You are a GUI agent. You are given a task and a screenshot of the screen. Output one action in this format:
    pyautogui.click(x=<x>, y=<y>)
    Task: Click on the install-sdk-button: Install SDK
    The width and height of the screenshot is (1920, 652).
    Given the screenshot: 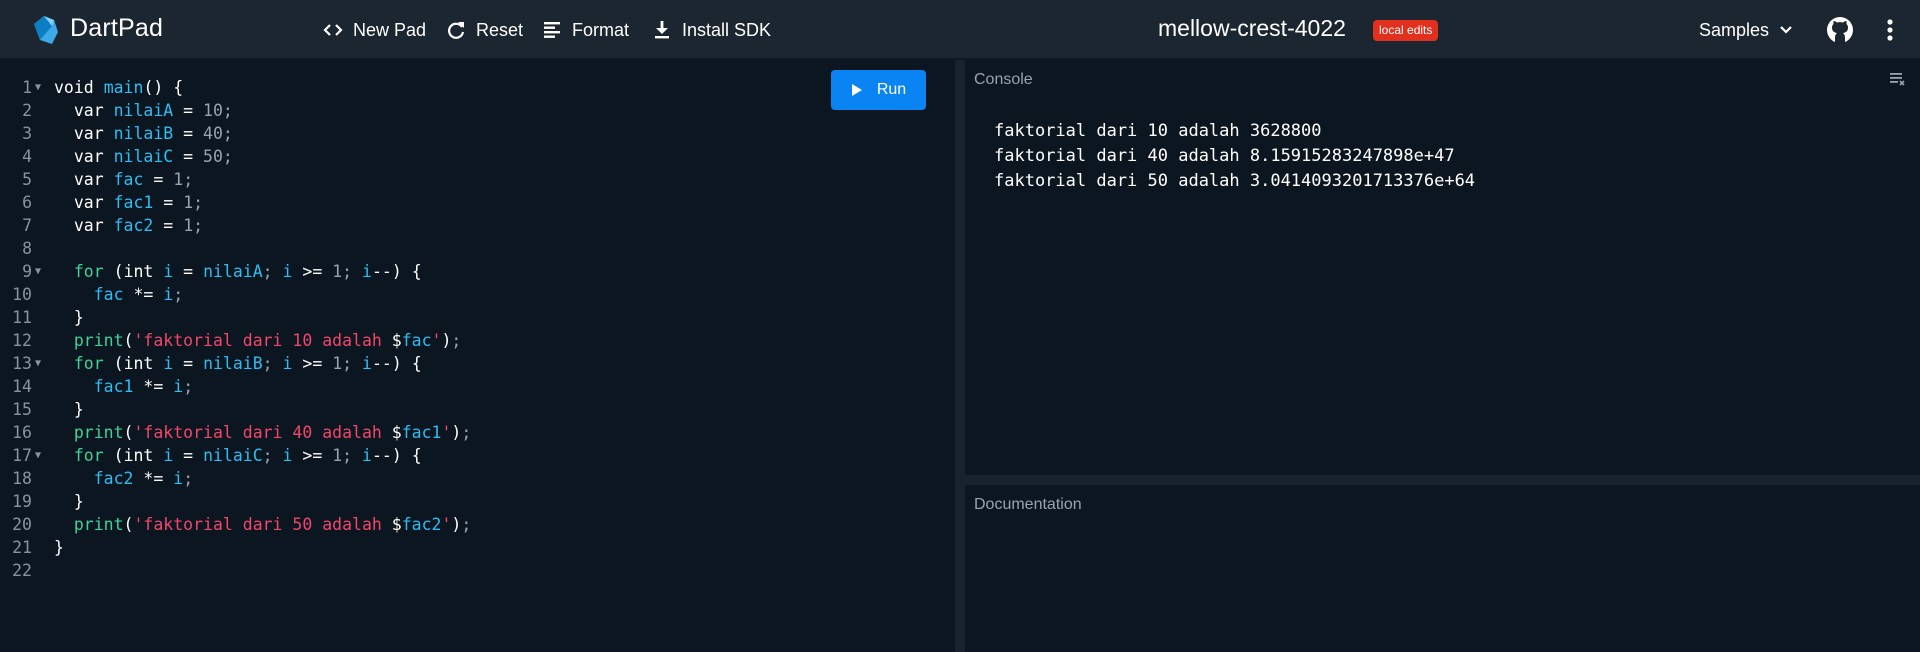 What is the action you would take?
    pyautogui.click(x=711, y=30)
    